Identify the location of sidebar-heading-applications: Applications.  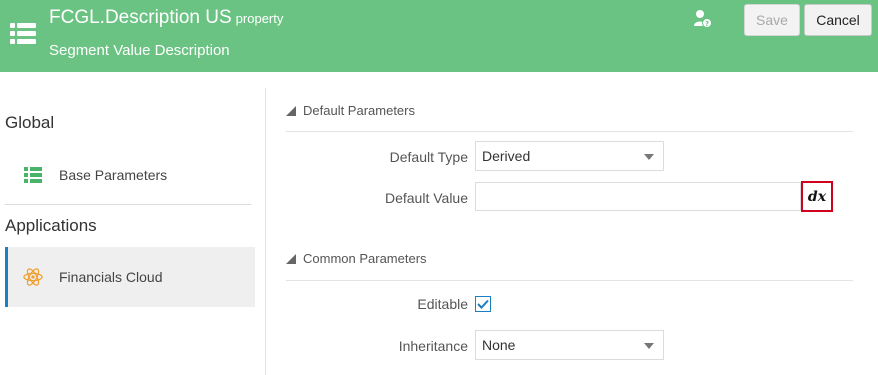
(51, 225).